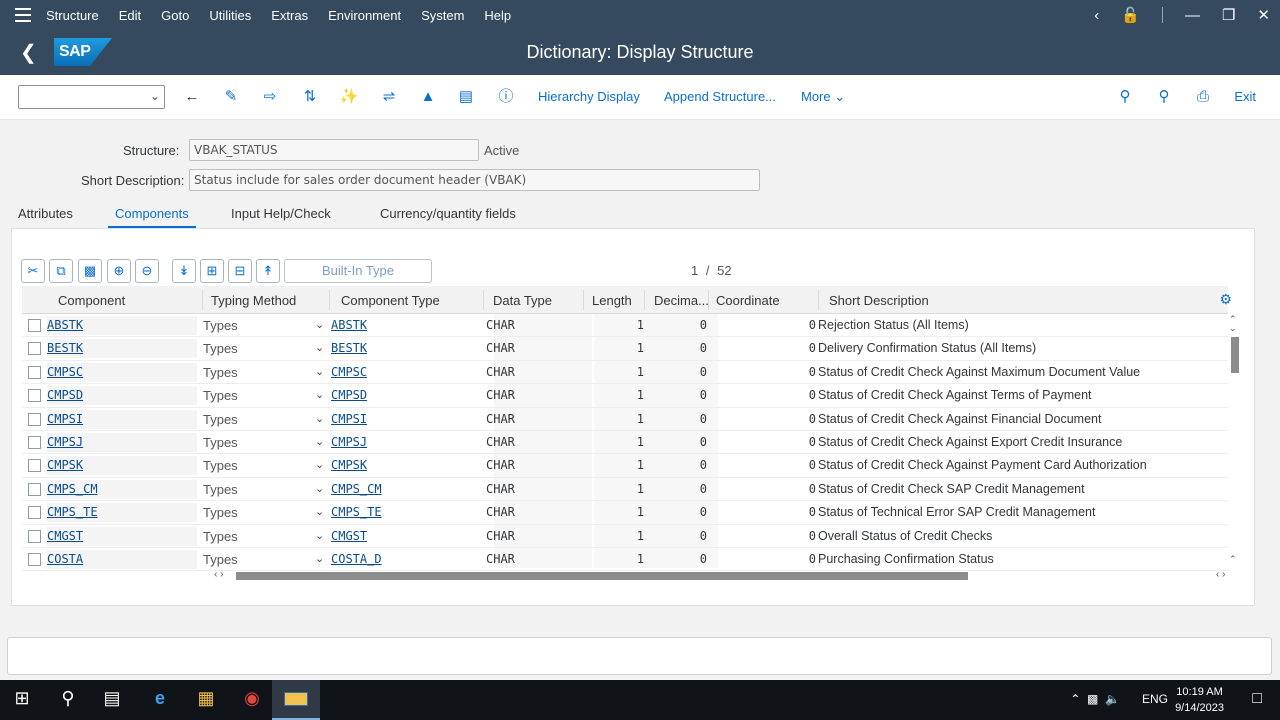  Describe the element at coordinates (61, 271) in the screenshot. I see `copy-icon: ⧉` at that location.